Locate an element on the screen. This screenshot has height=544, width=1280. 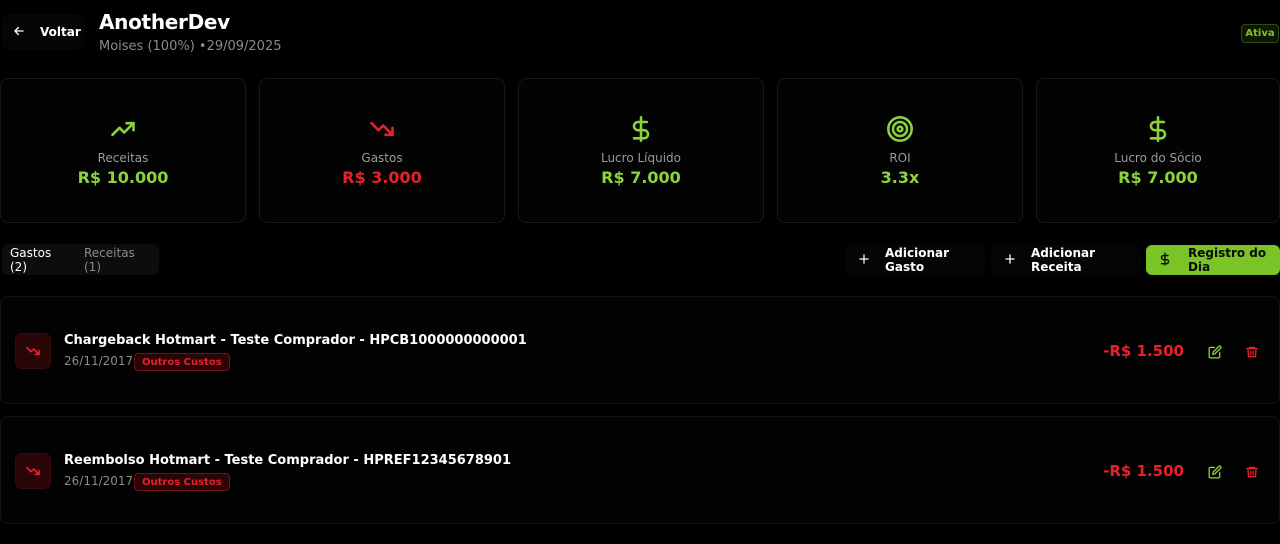
back-button: Voltar is located at coordinates (43, 32).